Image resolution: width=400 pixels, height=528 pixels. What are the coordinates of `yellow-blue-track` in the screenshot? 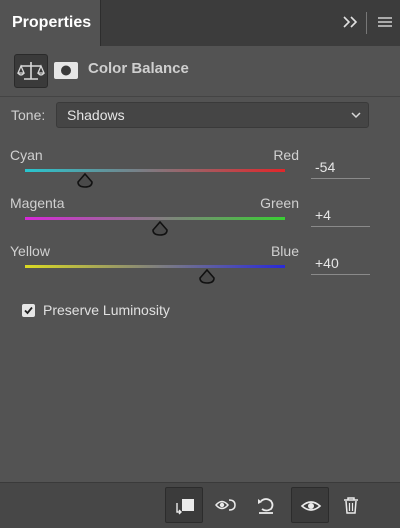 It's located at (155, 266).